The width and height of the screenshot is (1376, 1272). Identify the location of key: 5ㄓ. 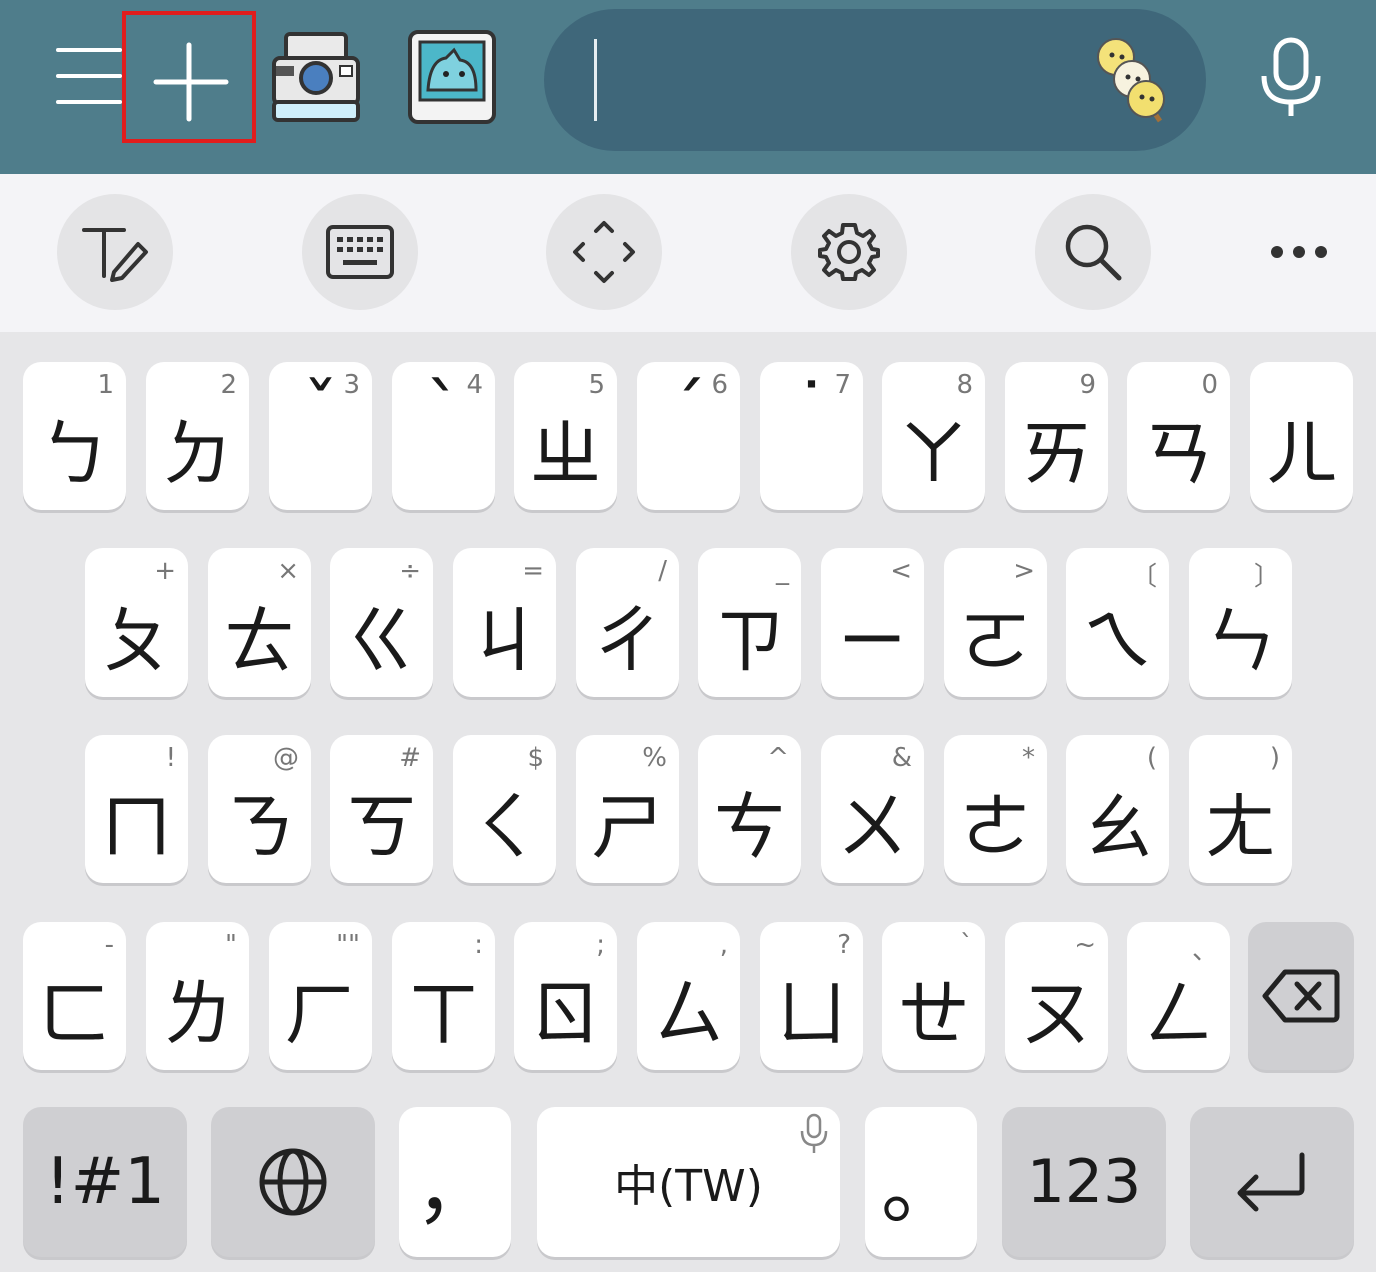
(565, 436).